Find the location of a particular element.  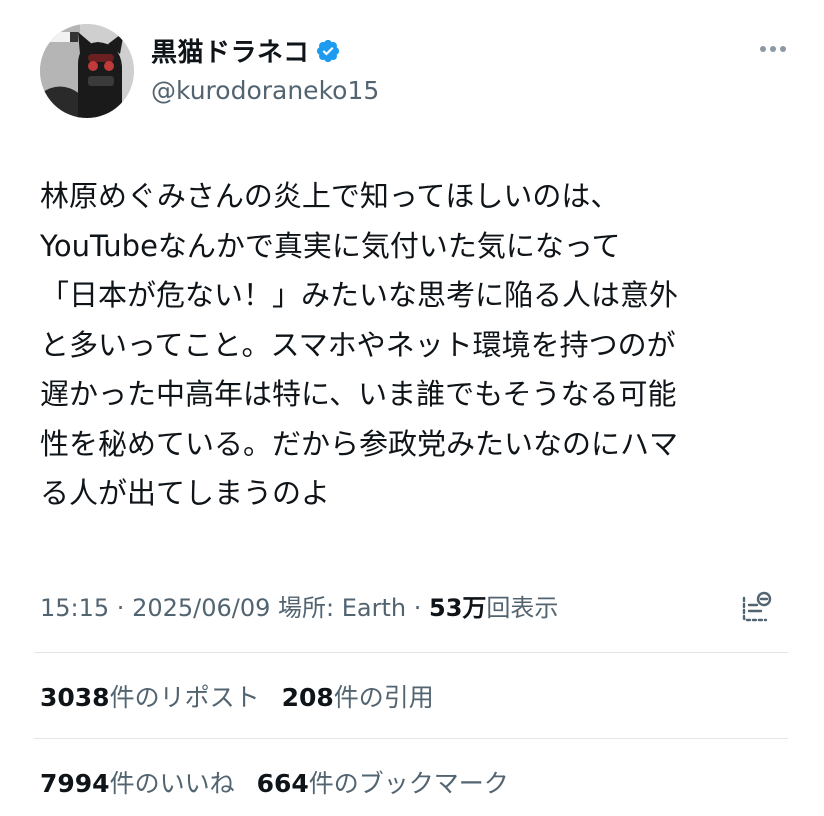

tweet-date: 2025/06/09 is located at coordinates (201, 608).